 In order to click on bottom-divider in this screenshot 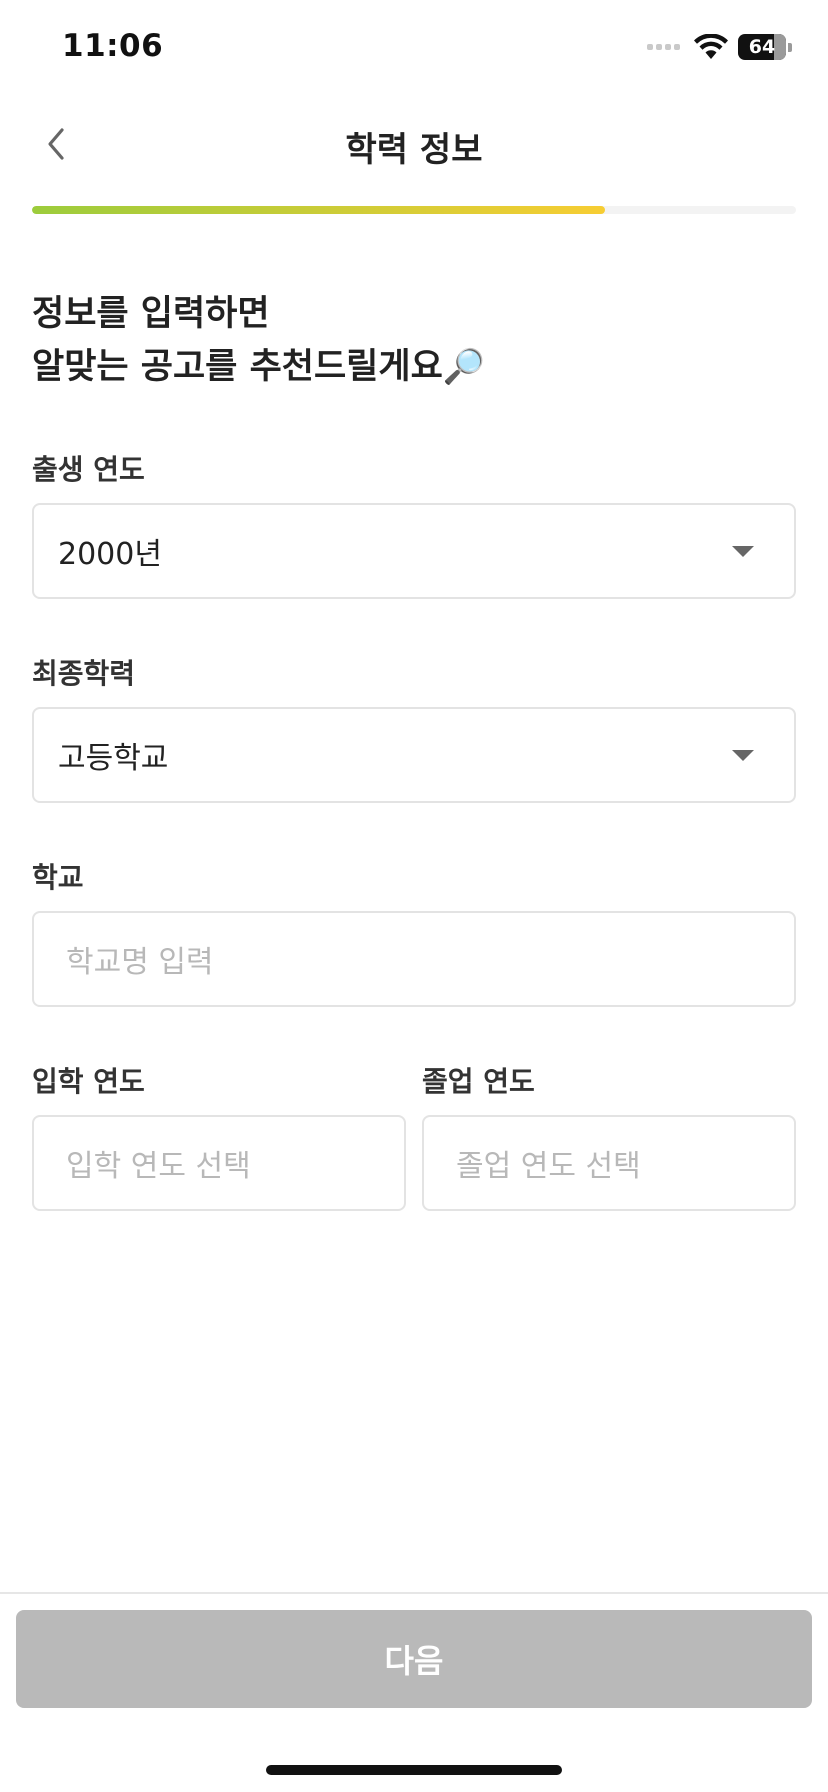, I will do `click(414, 1593)`.